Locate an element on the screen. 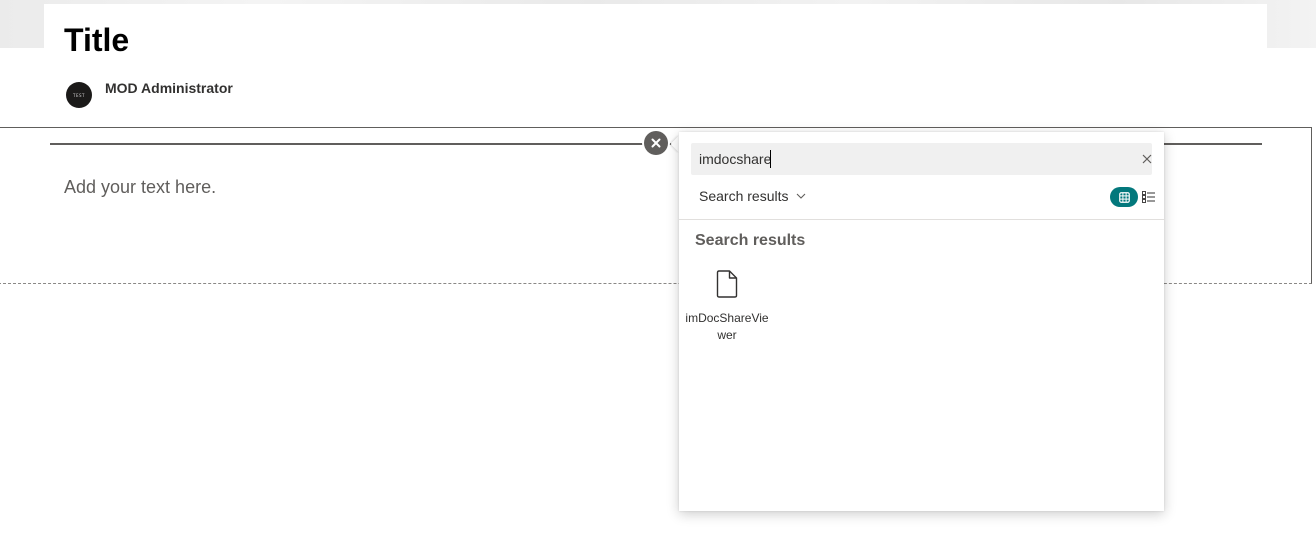  list-icon is located at coordinates (1148, 197).